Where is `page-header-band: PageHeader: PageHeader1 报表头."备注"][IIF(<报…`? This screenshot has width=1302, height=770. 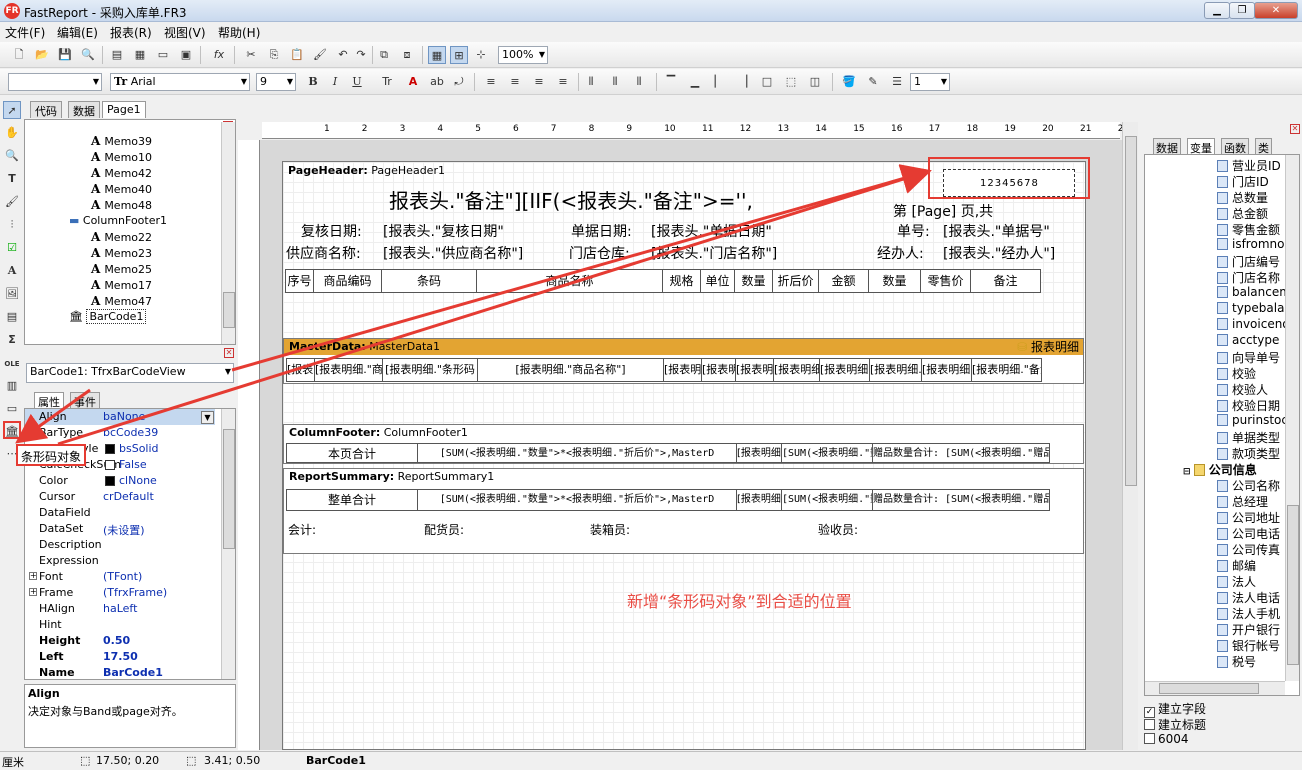
page-header-band: PageHeader: PageHeader1 报表头."备注"][IIF(<报… is located at coordinates (686, 227).